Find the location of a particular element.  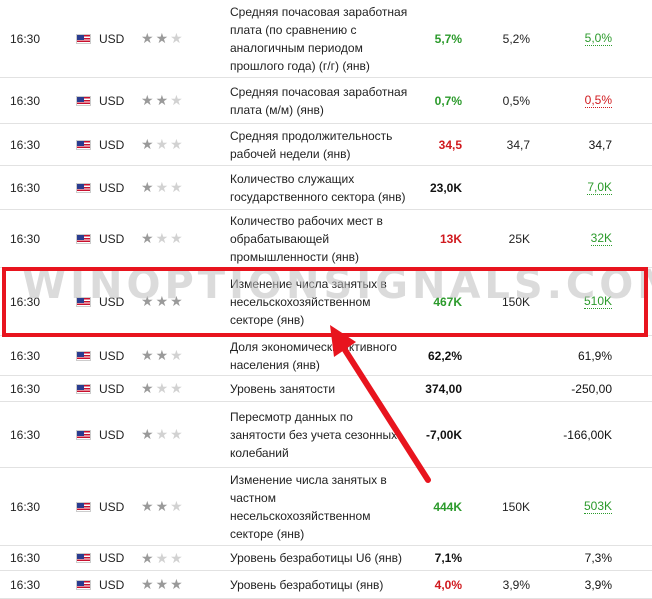

forecast-value: 25K is located at coordinates (519, 238).